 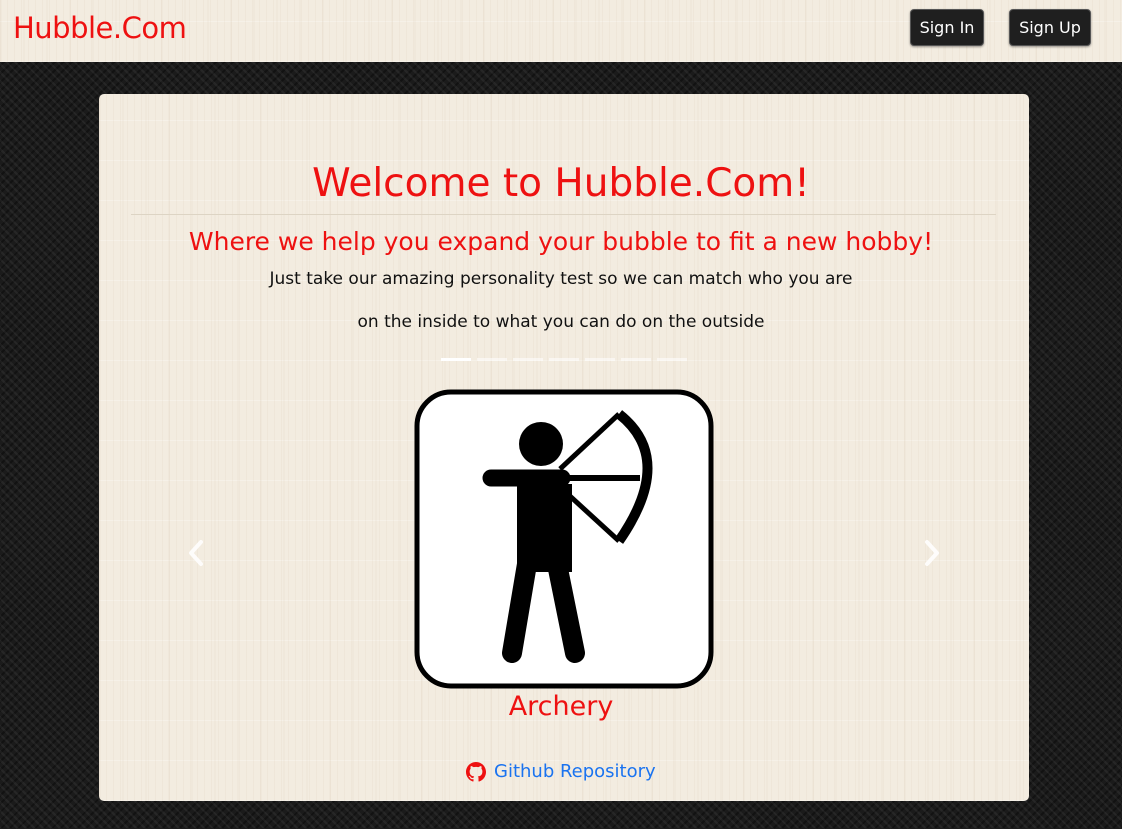 I want to click on sign-up-button: Sign Up, so click(x=1050, y=27).